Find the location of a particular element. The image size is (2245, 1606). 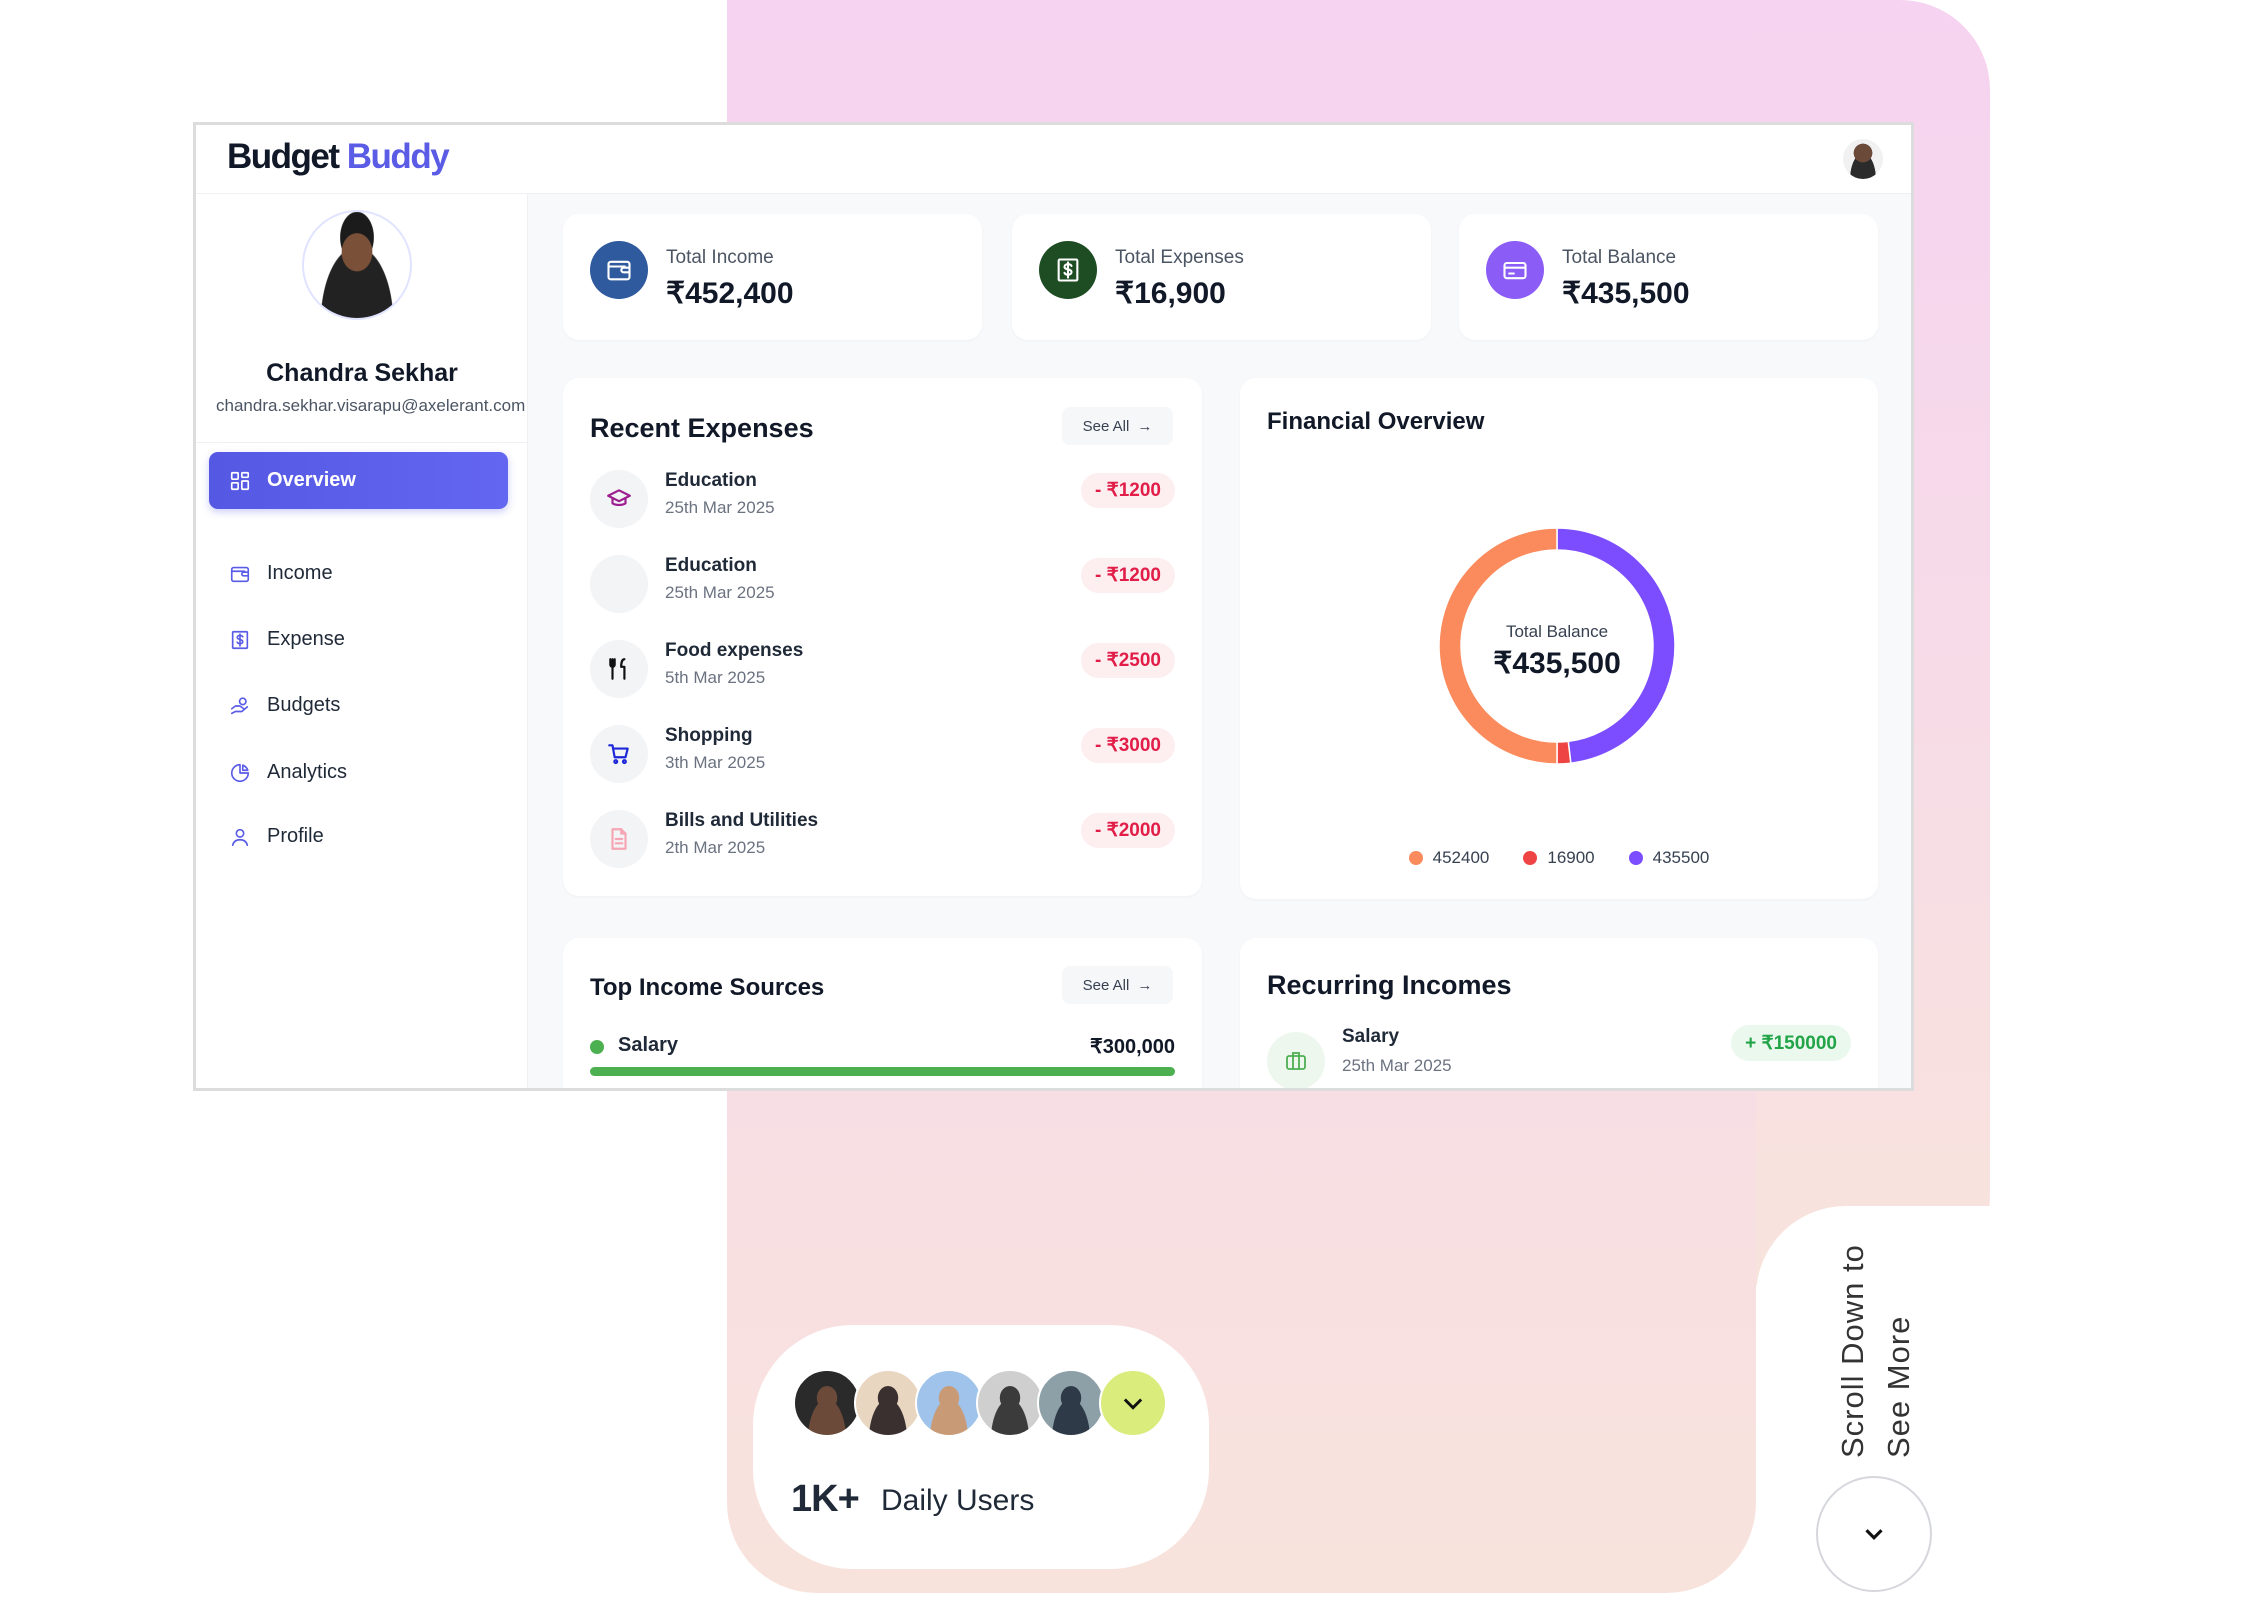

document-icon is located at coordinates (619, 839).